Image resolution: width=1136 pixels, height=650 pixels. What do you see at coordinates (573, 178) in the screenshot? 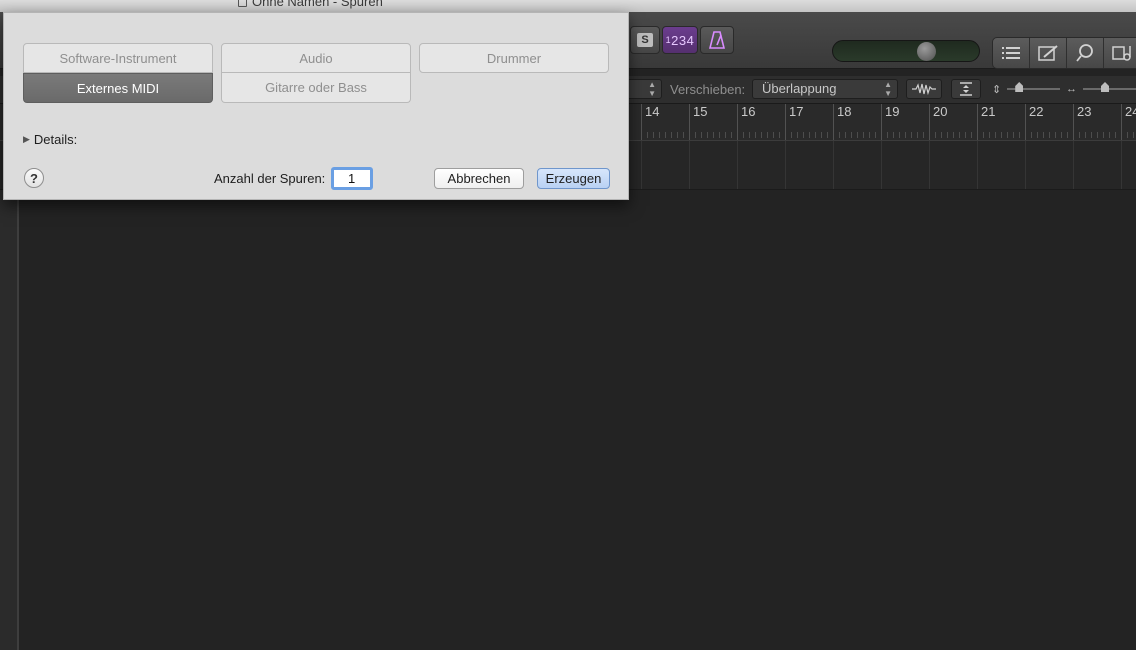
I see `create-button: Erzeugen` at bounding box center [573, 178].